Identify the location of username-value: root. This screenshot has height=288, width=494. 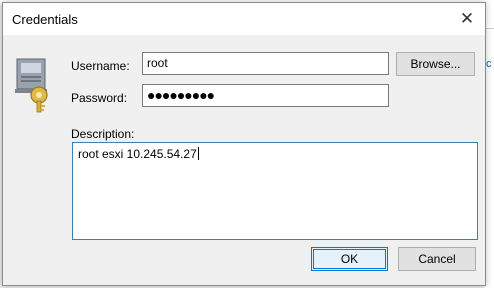
(157, 63).